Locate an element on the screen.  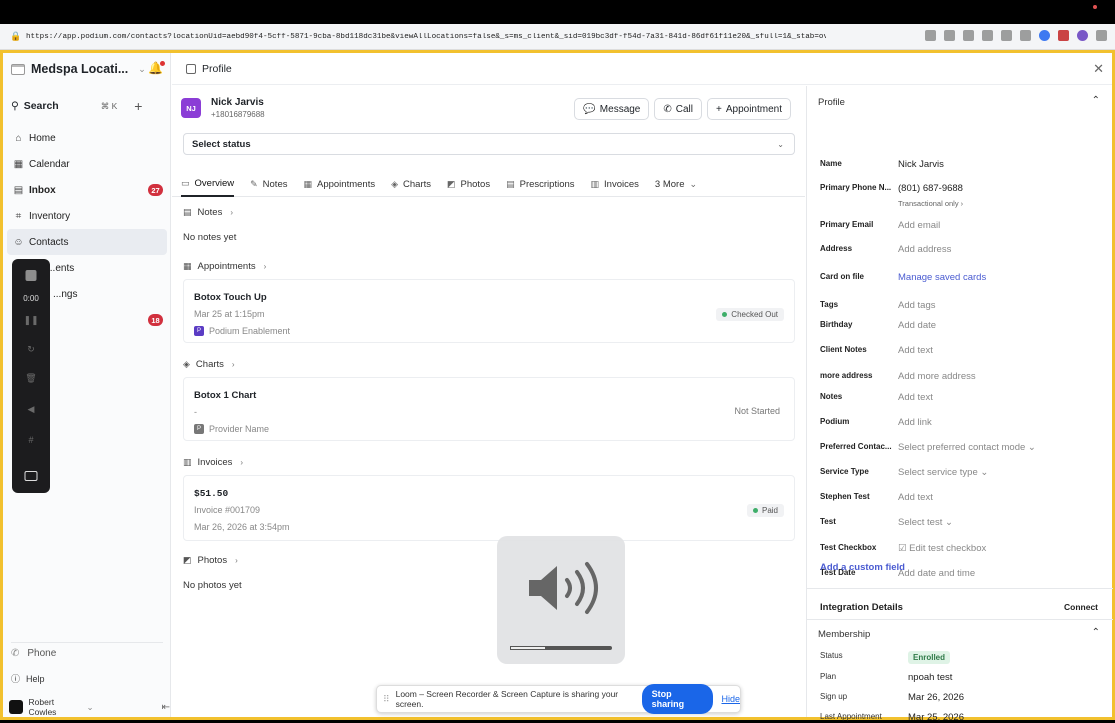
restart-icon: ↻ is located at coordinates (31, 349).